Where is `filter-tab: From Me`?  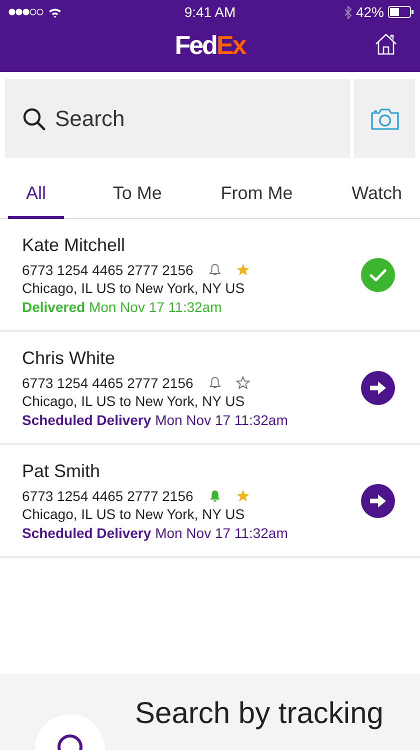 filter-tab: From Me is located at coordinates (256, 201).